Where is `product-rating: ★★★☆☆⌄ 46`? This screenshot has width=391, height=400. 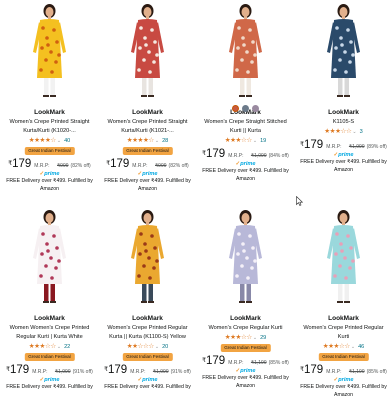 product-rating: ★★★☆☆⌄ 46 is located at coordinates (343, 347).